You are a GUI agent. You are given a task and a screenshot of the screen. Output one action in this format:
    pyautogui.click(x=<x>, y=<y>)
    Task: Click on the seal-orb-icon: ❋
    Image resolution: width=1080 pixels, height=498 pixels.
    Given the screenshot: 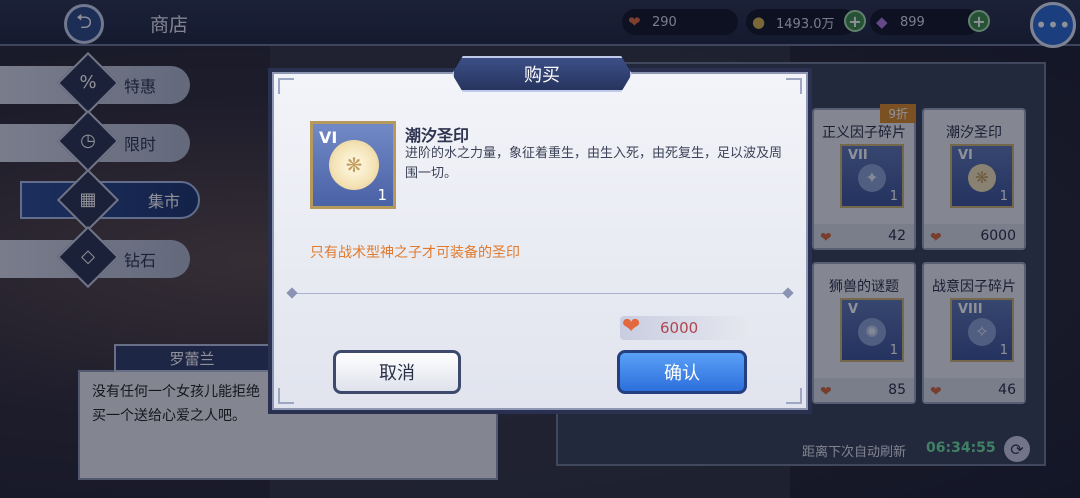 What is the action you would take?
    pyautogui.click(x=354, y=165)
    